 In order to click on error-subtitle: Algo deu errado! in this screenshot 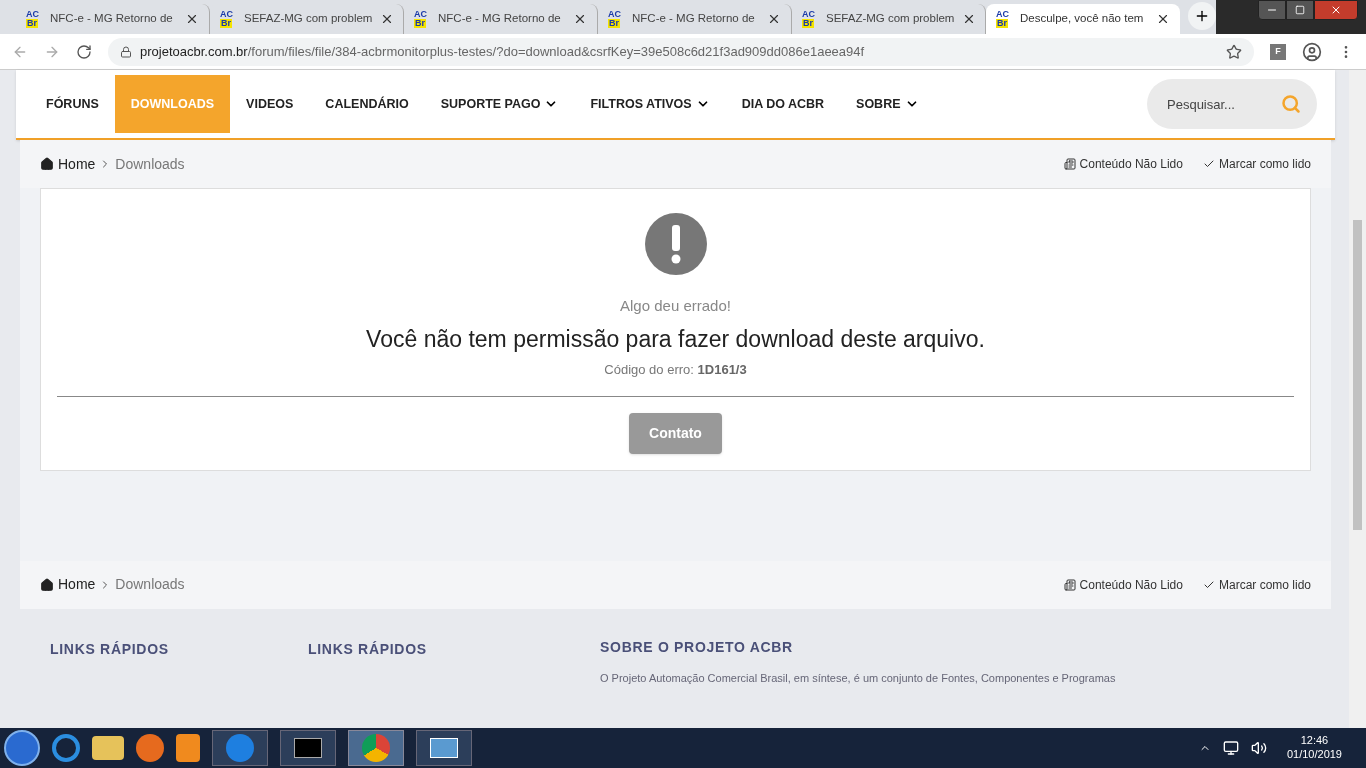, I will do `click(675, 306)`.